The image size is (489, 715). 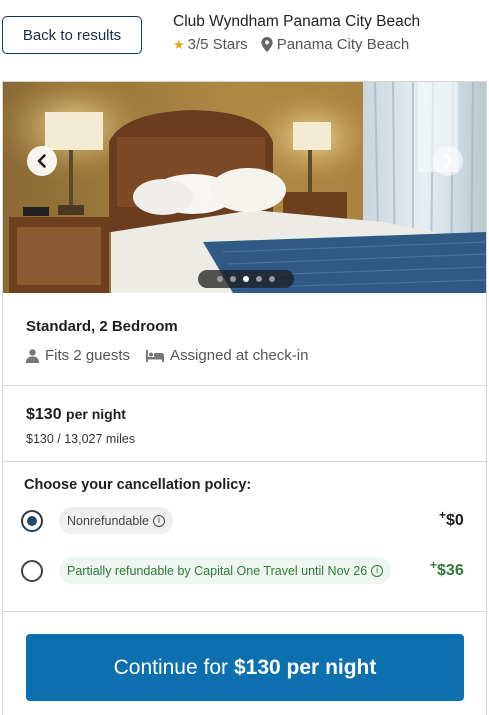 I want to click on nonrefundable-price-sign: +, so click(x=443, y=515).